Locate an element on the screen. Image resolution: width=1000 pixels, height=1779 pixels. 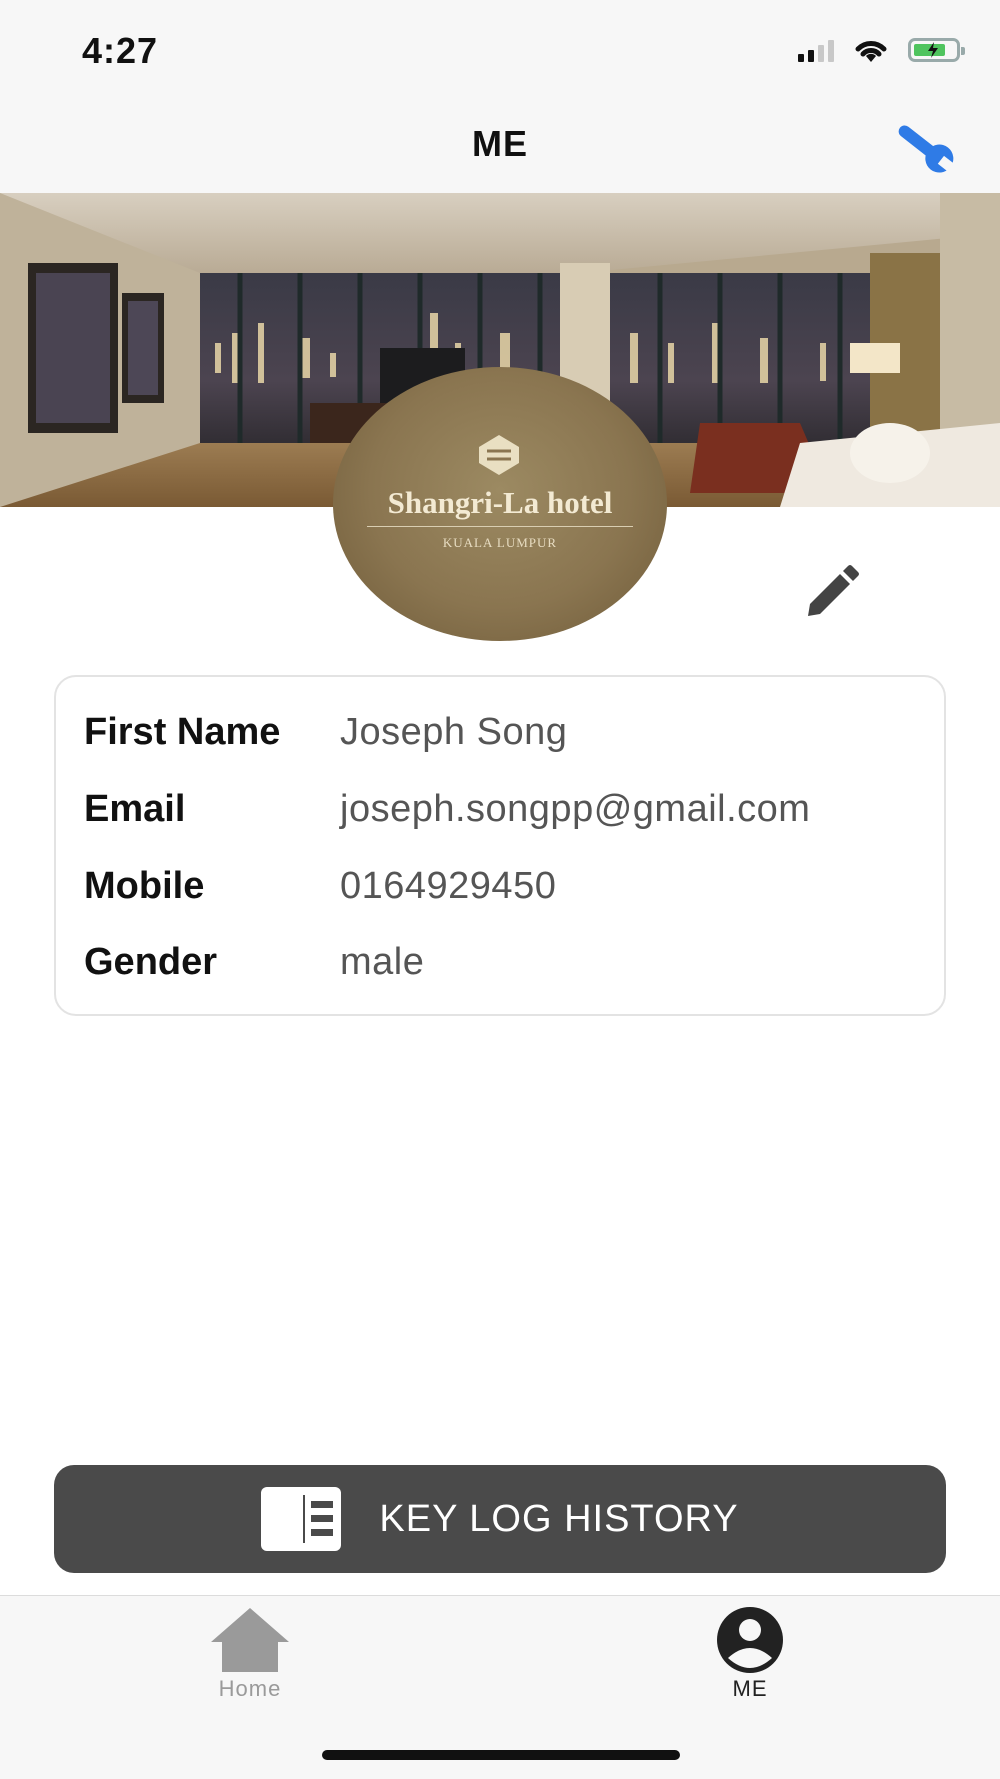
navigation-bar: ME is located at coordinates (500, 144).